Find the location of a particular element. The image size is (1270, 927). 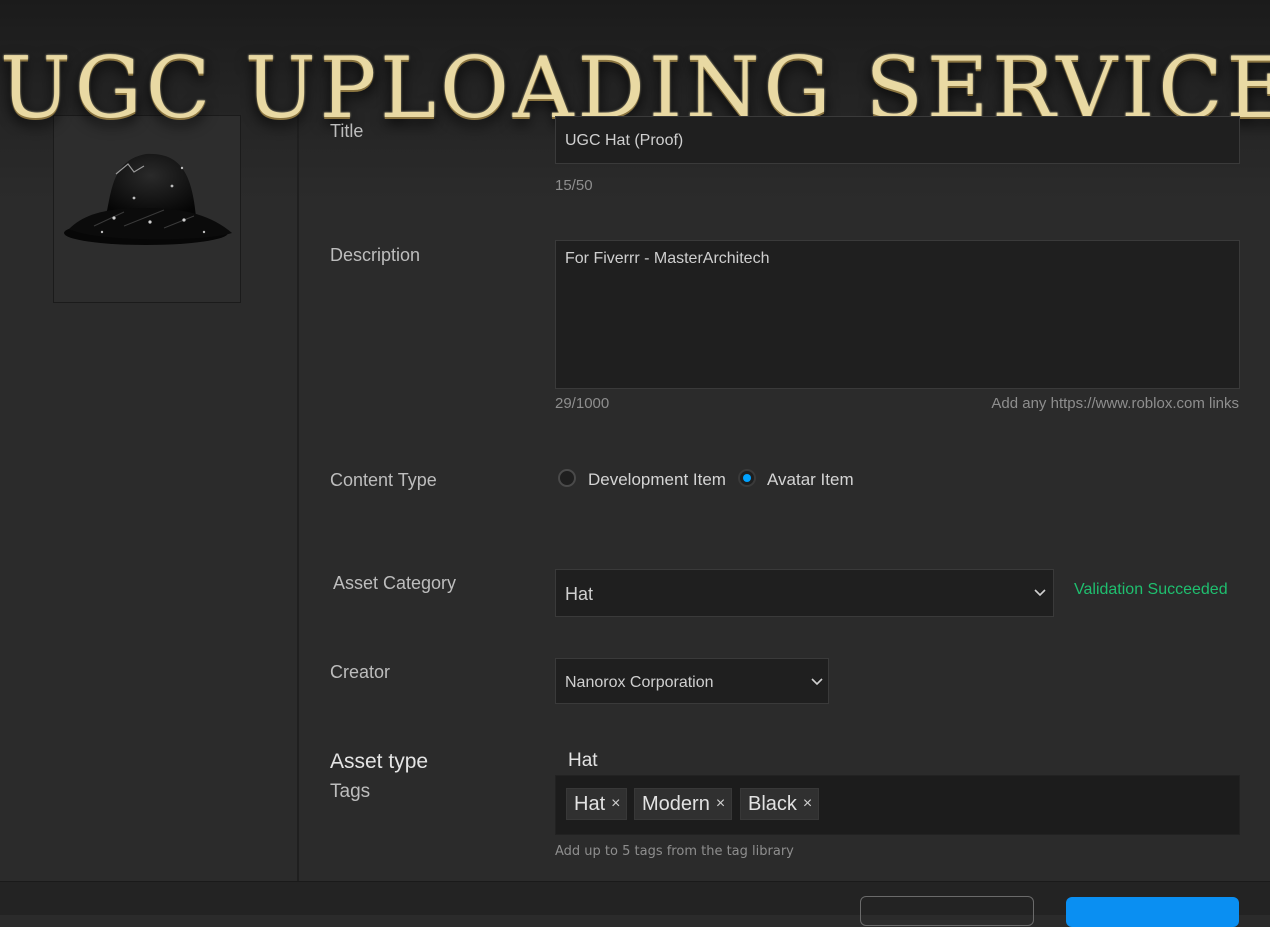

tag-chip: Modern × is located at coordinates (683, 804).